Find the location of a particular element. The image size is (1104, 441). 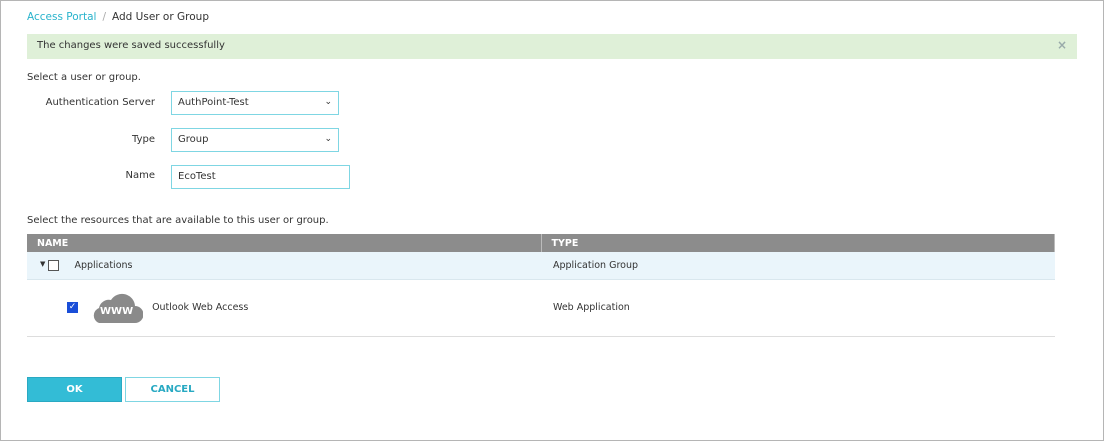

expand-caret-icon: ▼ is located at coordinates (42, 264).